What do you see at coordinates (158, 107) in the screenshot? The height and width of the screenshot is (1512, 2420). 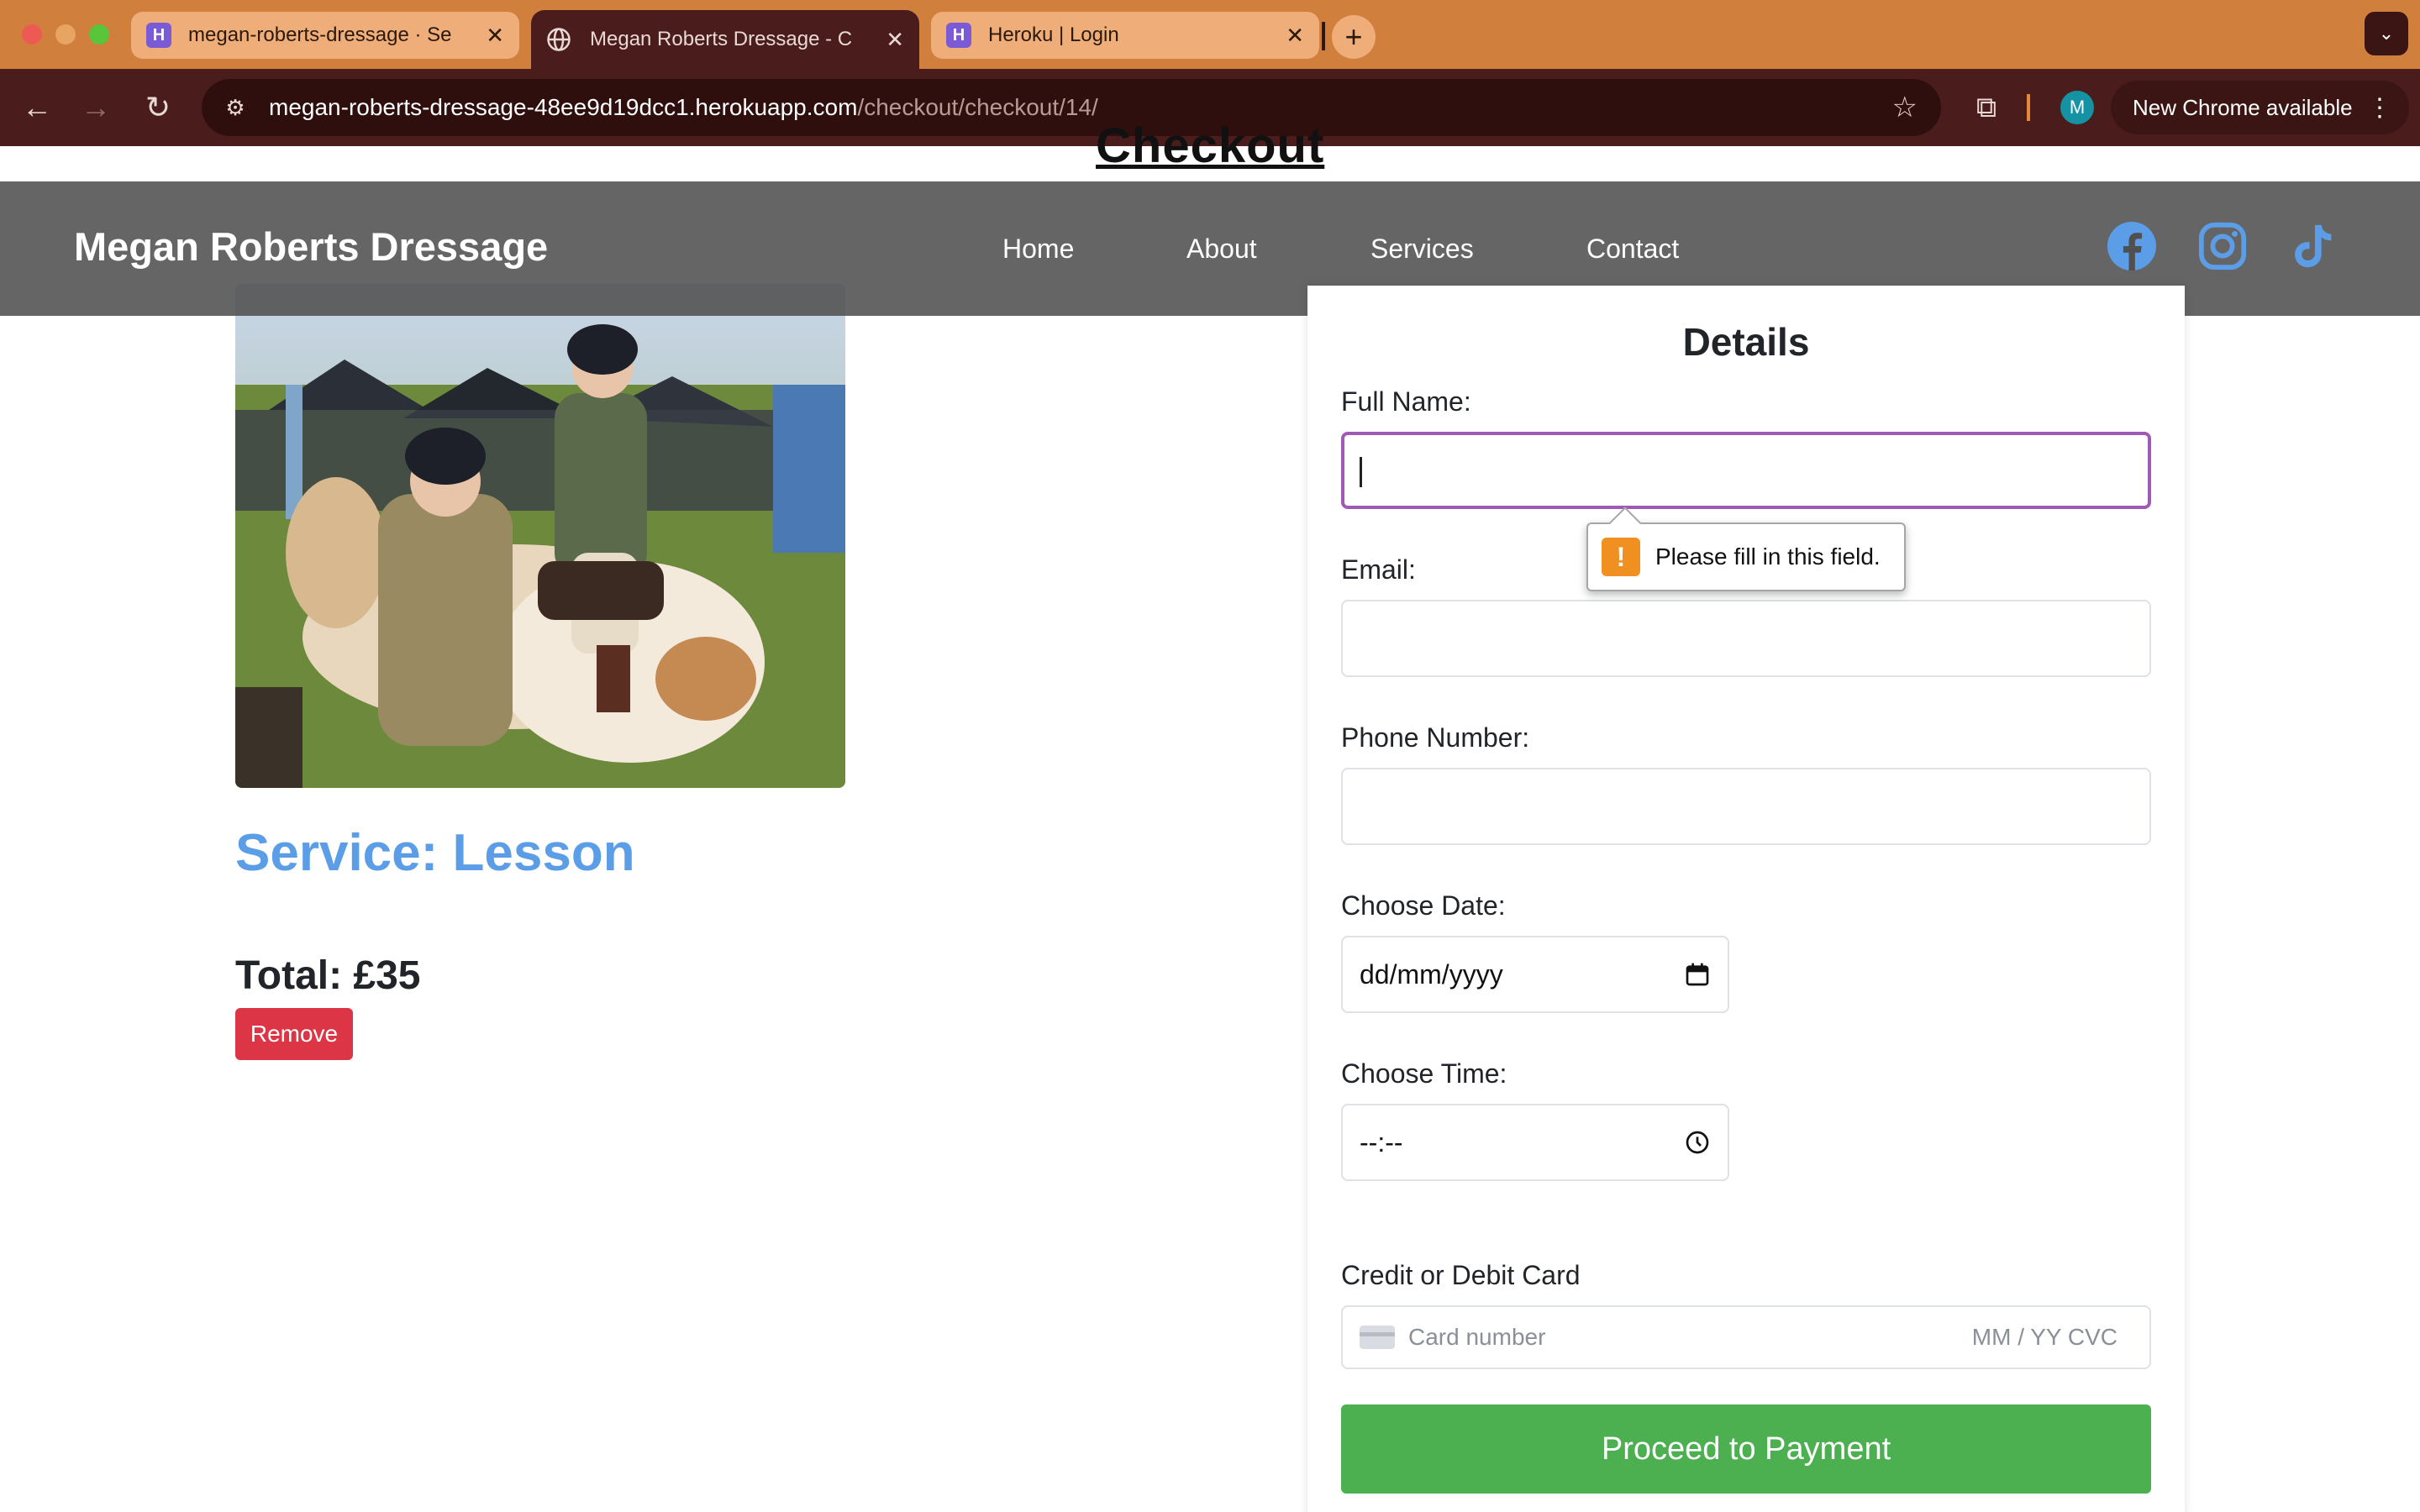 I see `reload-icon: ↻` at bounding box center [158, 107].